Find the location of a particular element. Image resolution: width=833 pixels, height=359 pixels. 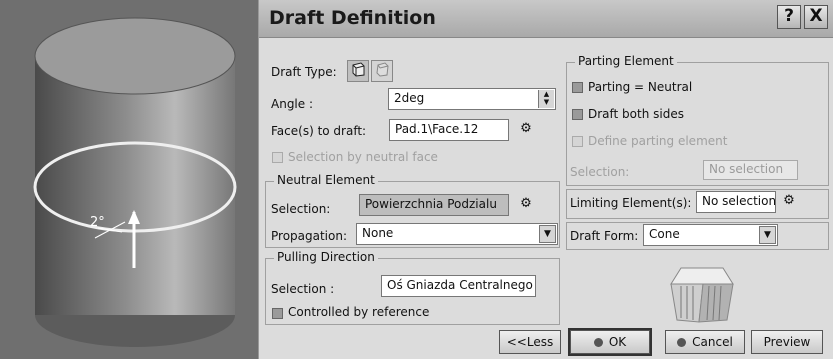

cancel-button: Cancel is located at coordinates (705, 342).